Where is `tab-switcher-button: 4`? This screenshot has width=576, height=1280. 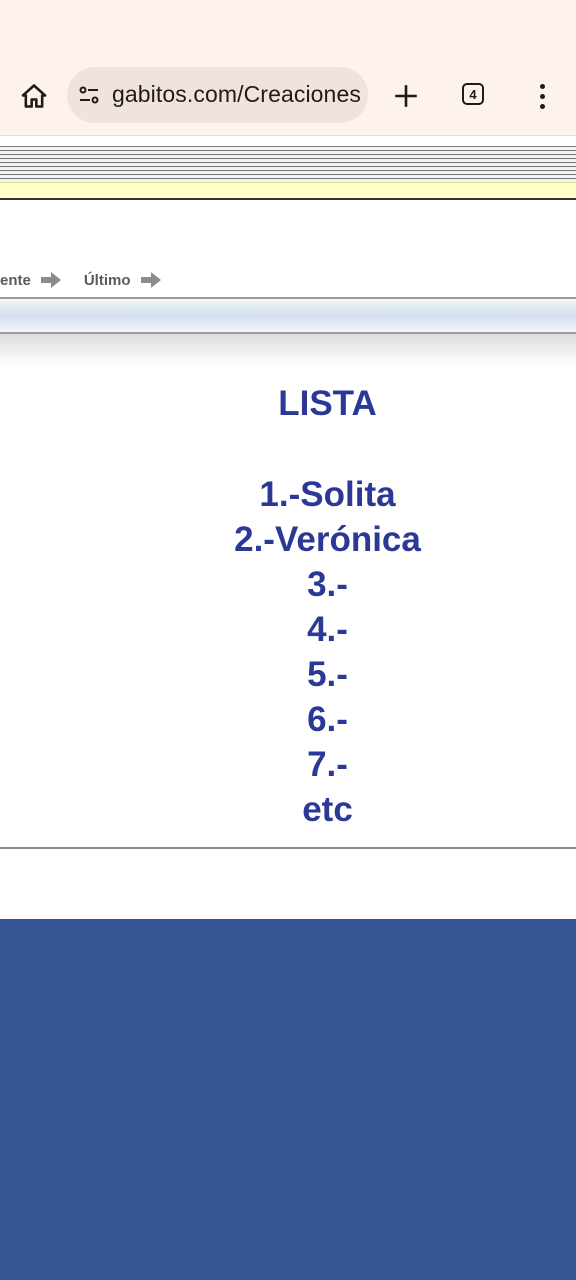 tab-switcher-button: 4 is located at coordinates (473, 94).